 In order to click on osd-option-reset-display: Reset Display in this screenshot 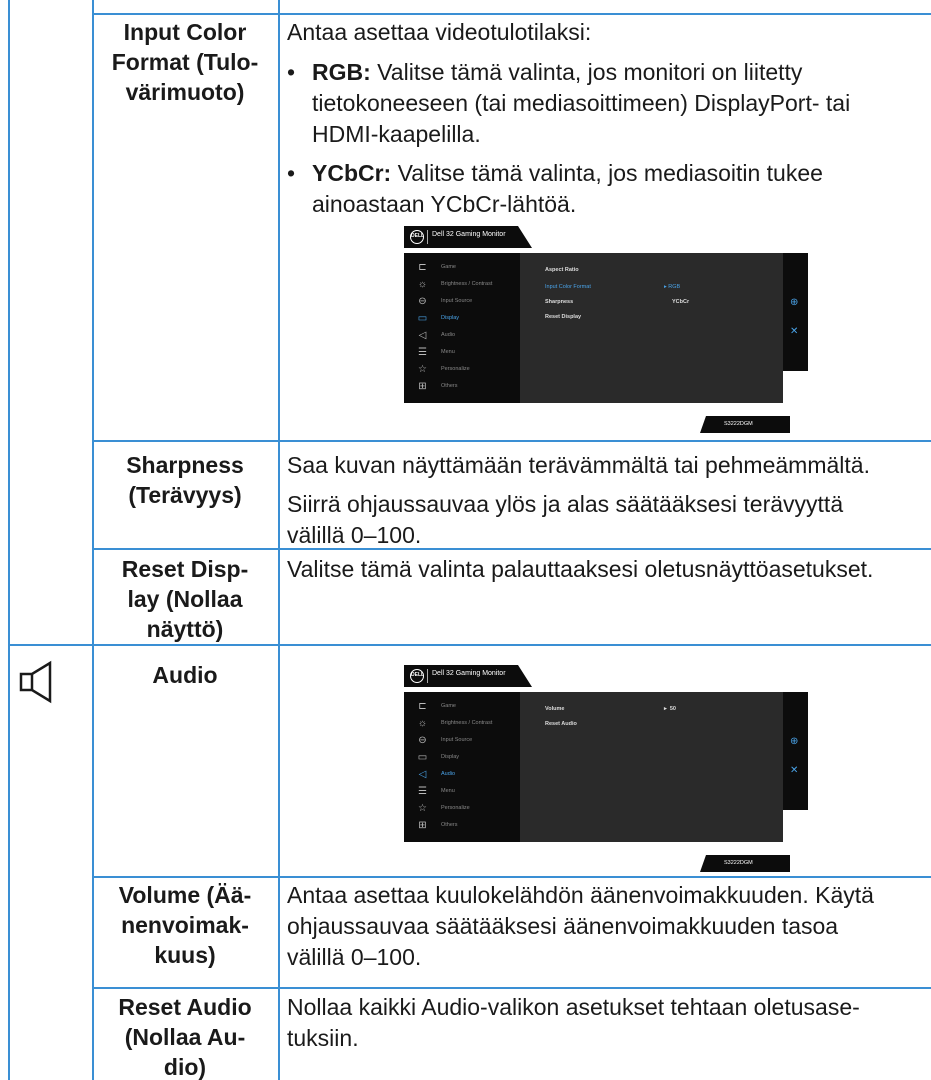, I will do `click(563, 317)`.